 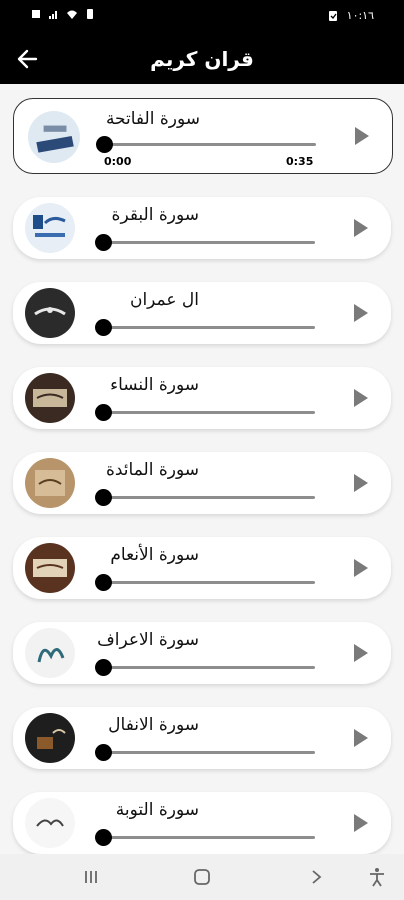 What do you see at coordinates (118, 161) in the screenshot?
I see `current-time: 0:00` at bounding box center [118, 161].